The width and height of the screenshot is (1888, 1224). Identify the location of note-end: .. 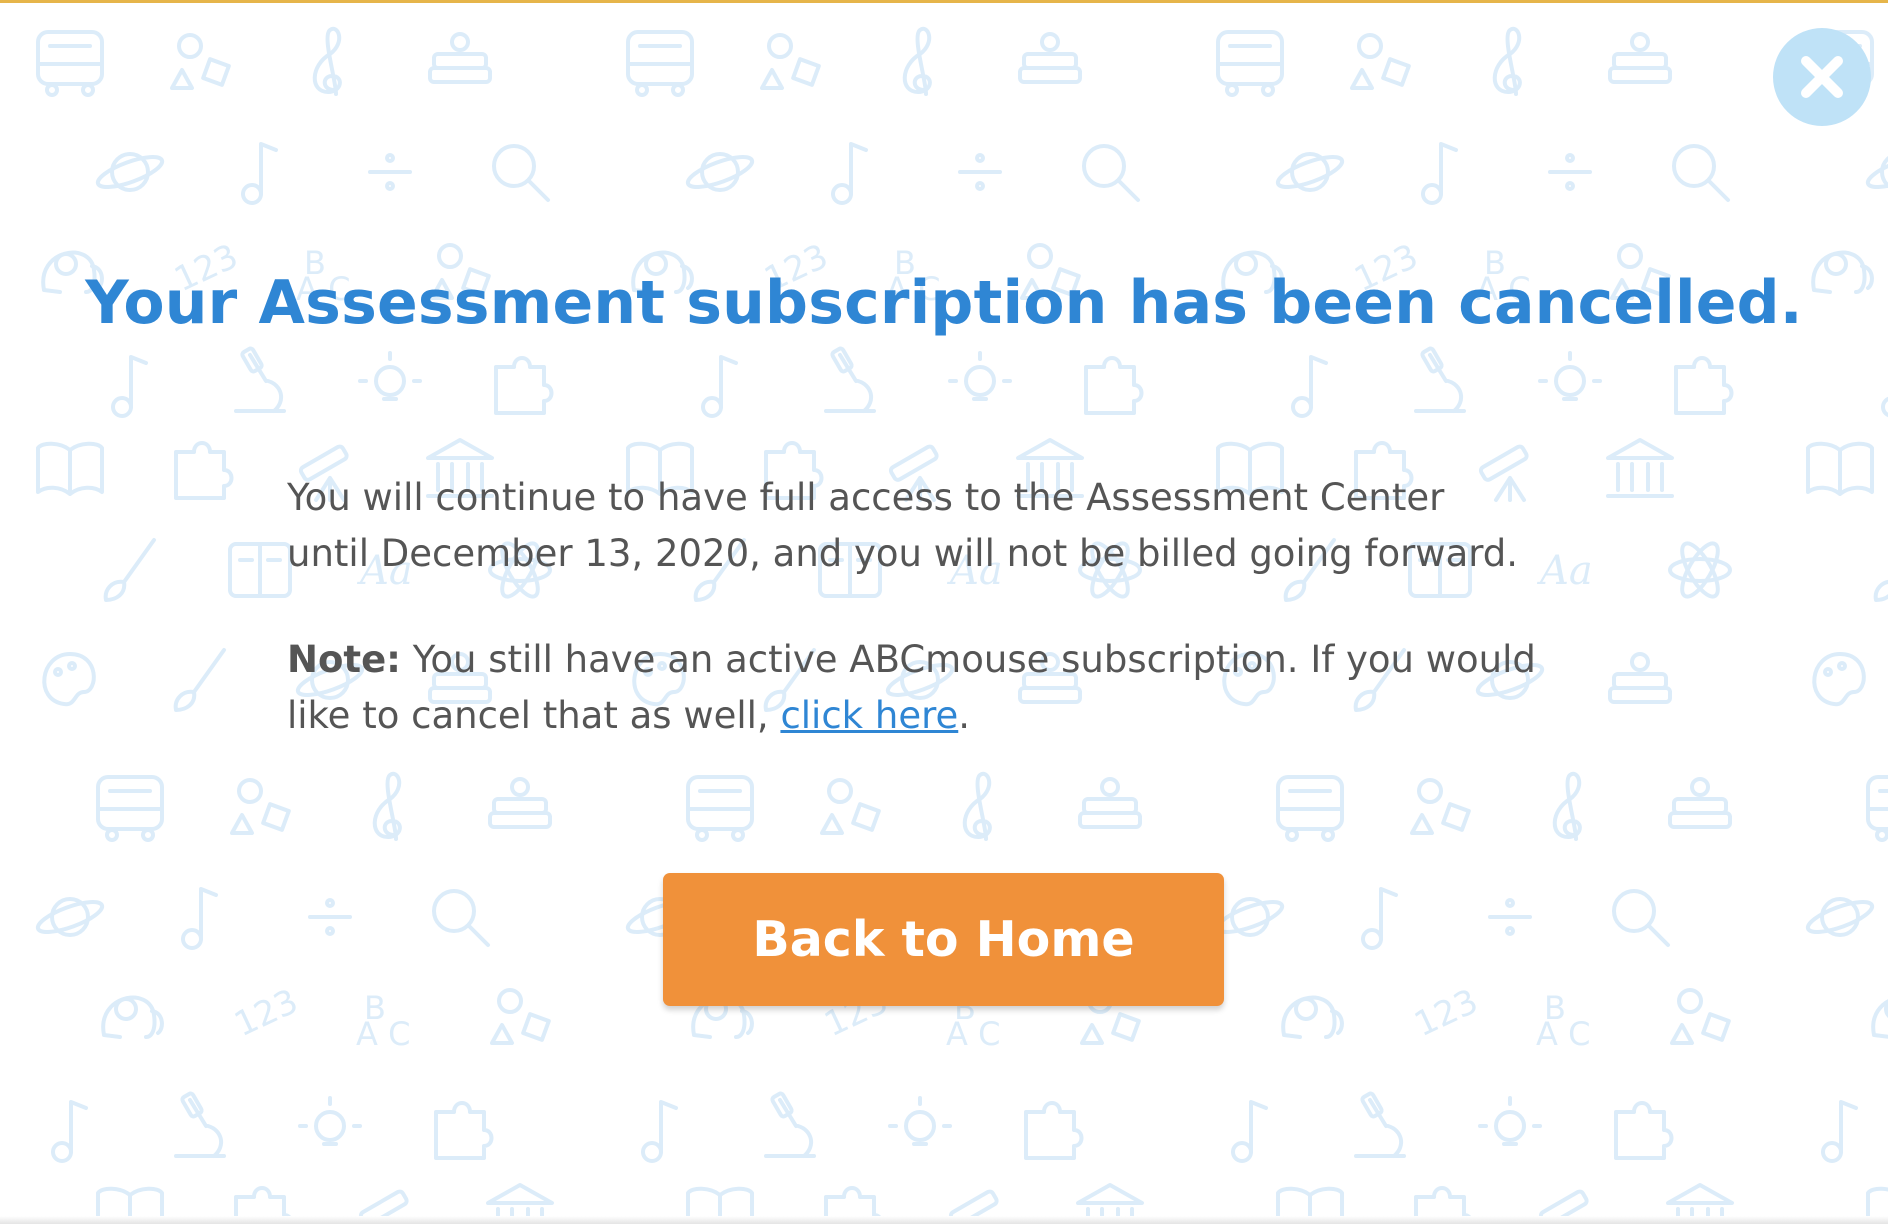
(964, 715).